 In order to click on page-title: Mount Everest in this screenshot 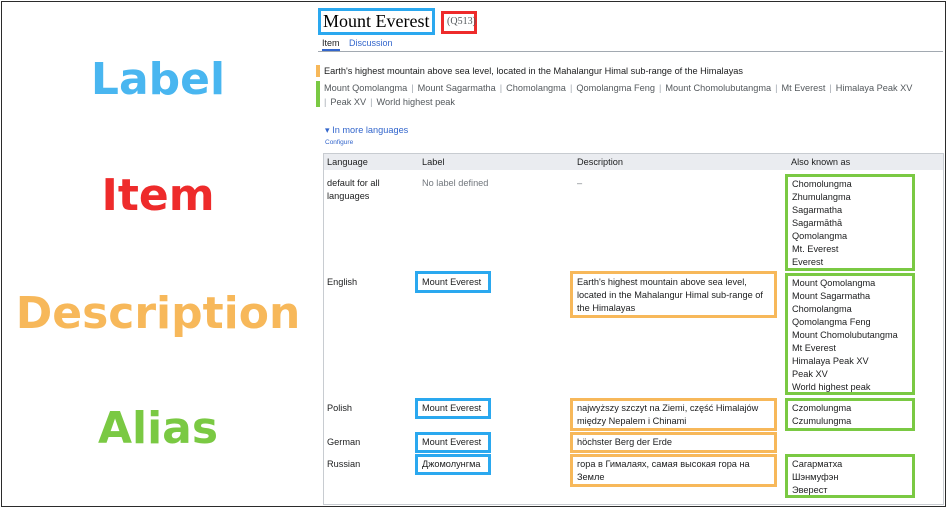, I will do `click(376, 21)`.